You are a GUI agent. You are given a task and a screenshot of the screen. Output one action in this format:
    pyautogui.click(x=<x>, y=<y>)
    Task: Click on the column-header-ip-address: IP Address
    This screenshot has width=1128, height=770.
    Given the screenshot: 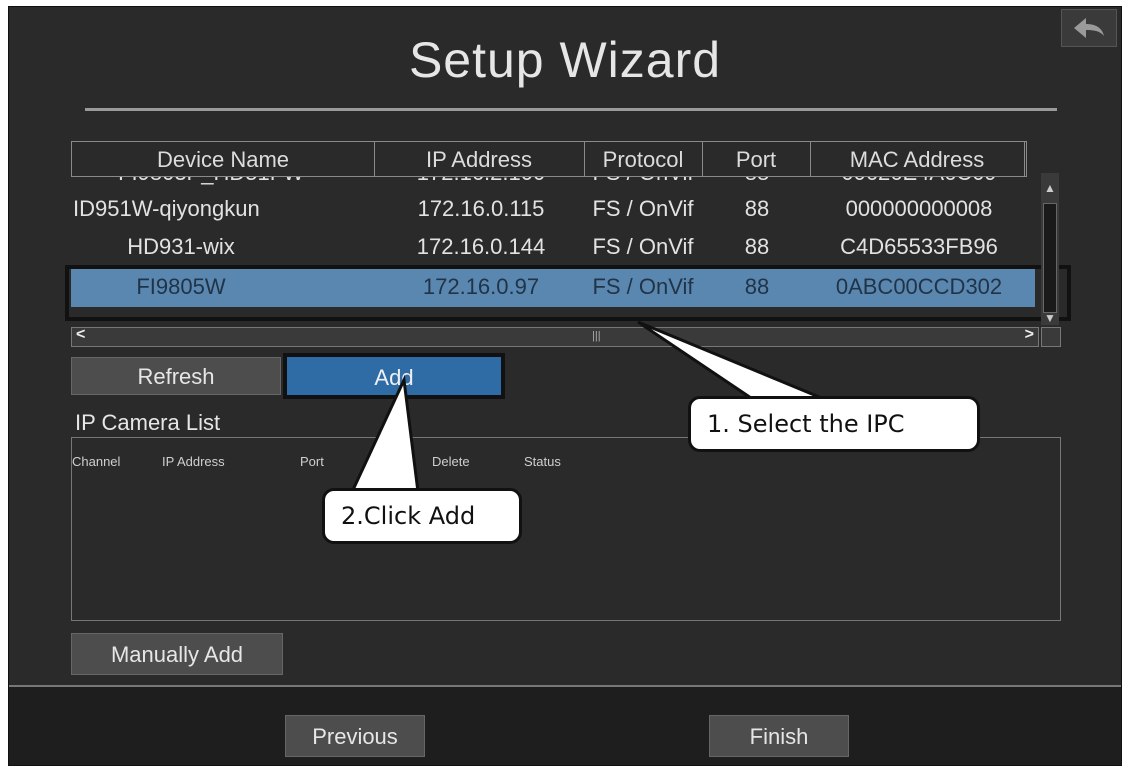 What is the action you would take?
    pyautogui.click(x=479, y=159)
    